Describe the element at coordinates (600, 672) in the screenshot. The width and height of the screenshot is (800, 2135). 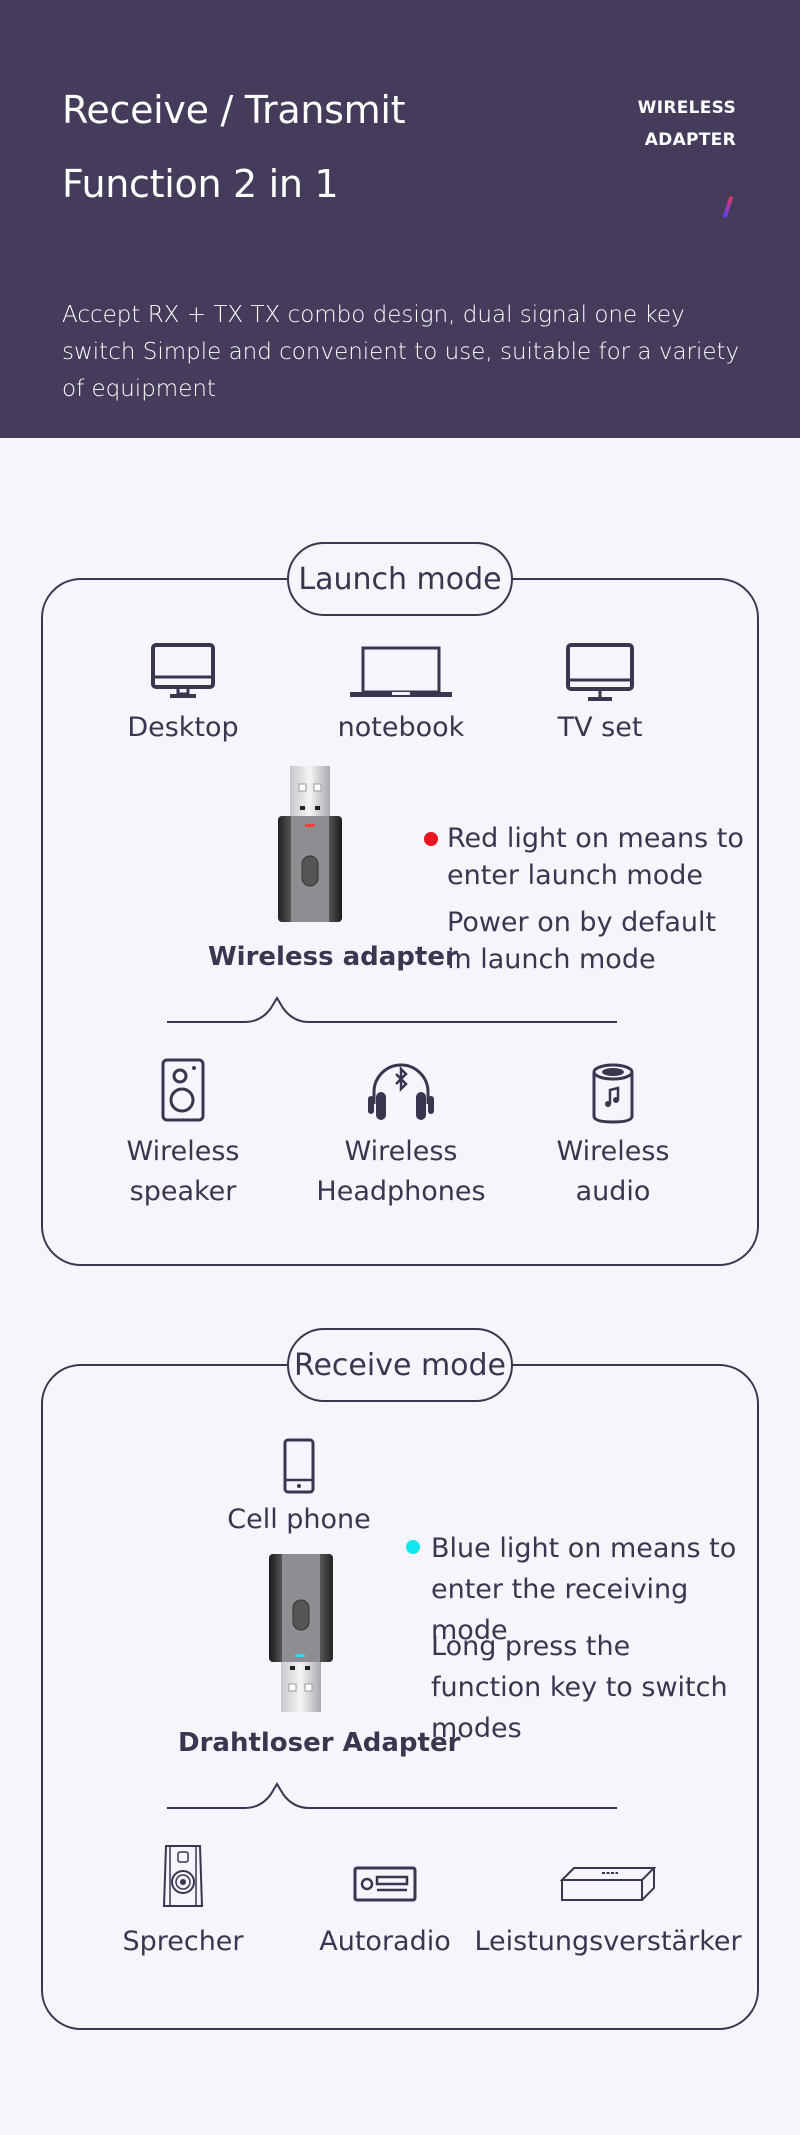
I see `tv-icon` at that location.